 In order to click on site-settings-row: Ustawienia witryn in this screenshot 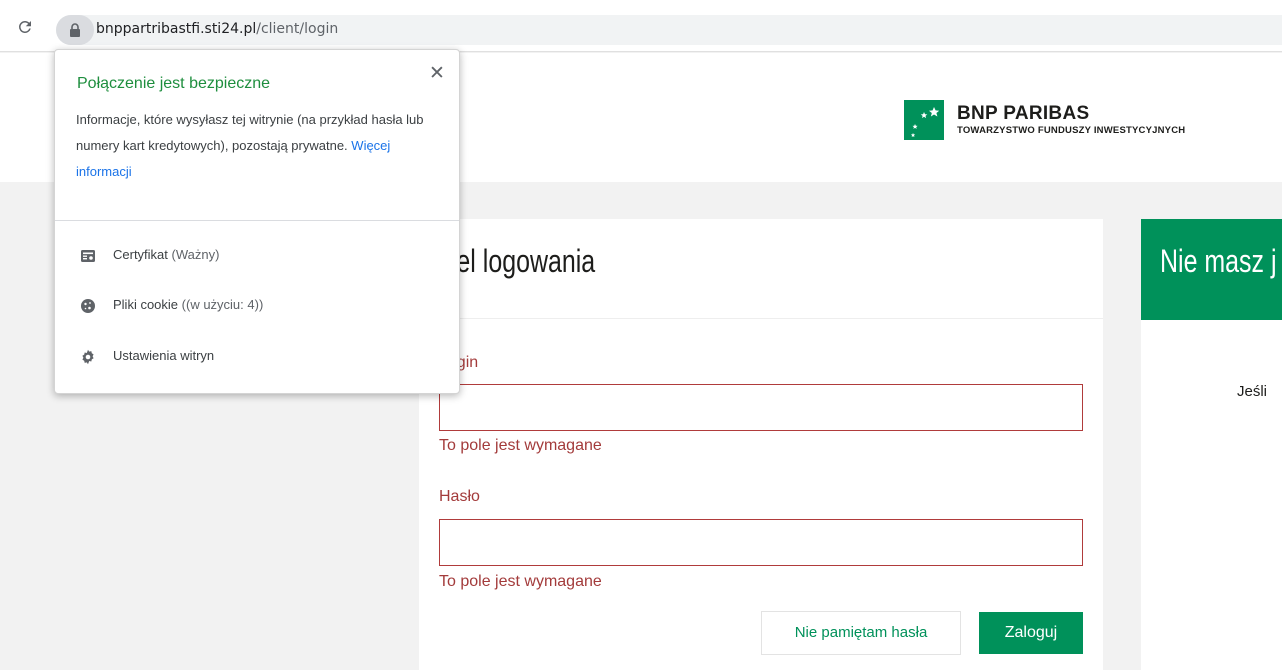, I will do `click(257, 357)`.